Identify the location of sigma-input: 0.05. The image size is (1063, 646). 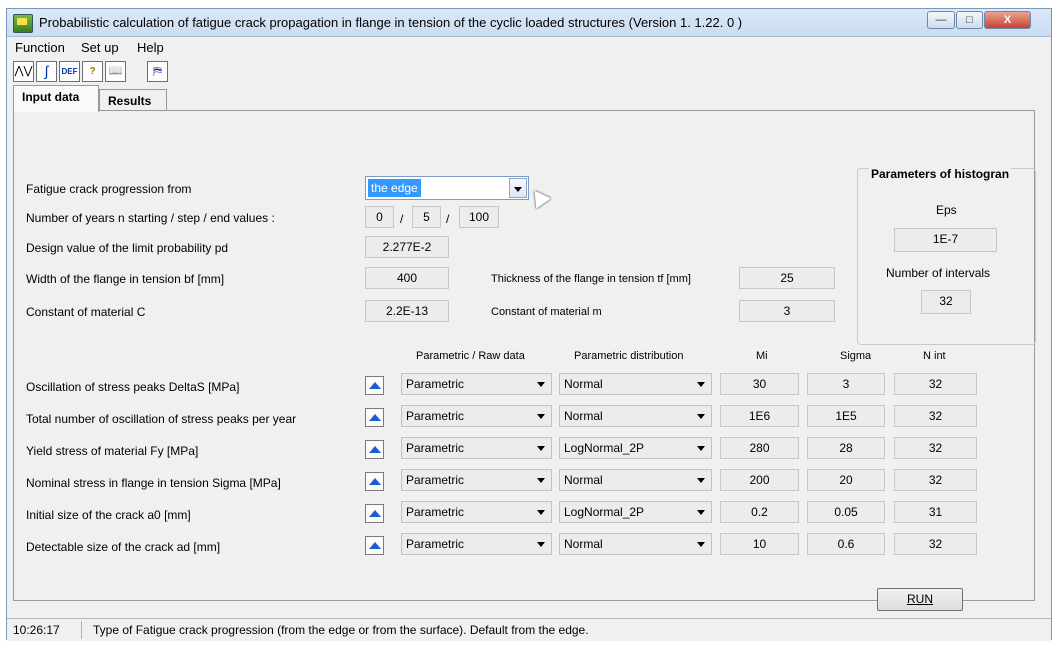
(846, 512).